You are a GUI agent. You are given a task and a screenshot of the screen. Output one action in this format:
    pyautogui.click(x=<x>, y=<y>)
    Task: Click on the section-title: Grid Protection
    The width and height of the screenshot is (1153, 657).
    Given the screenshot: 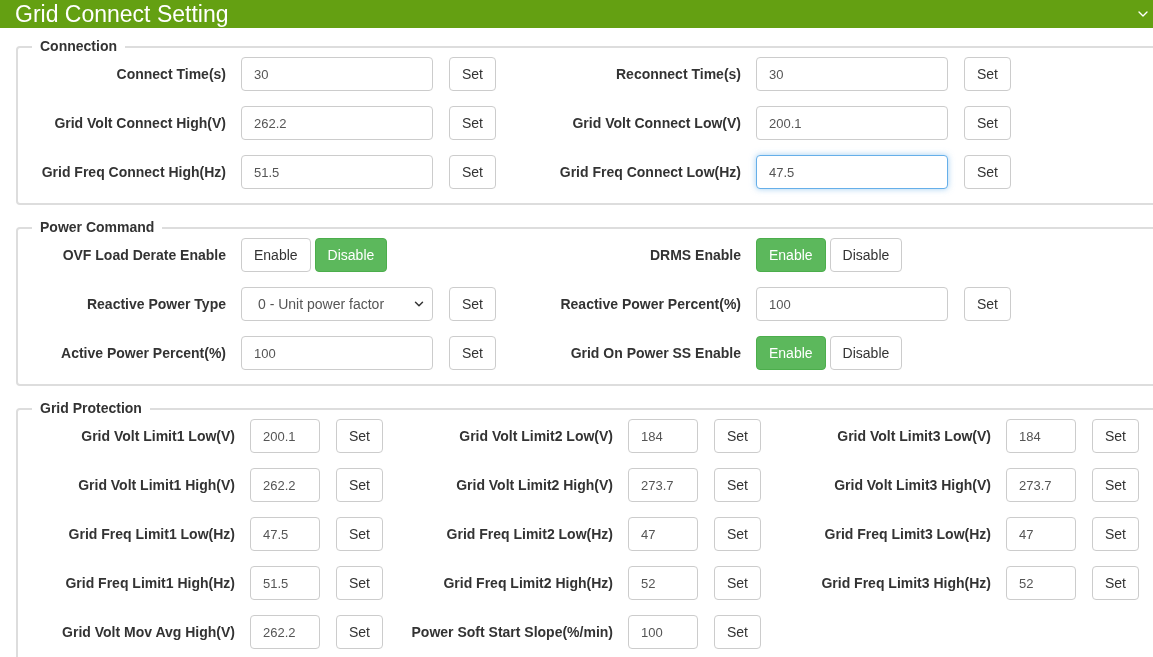 What is the action you would take?
    pyautogui.click(x=91, y=408)
    